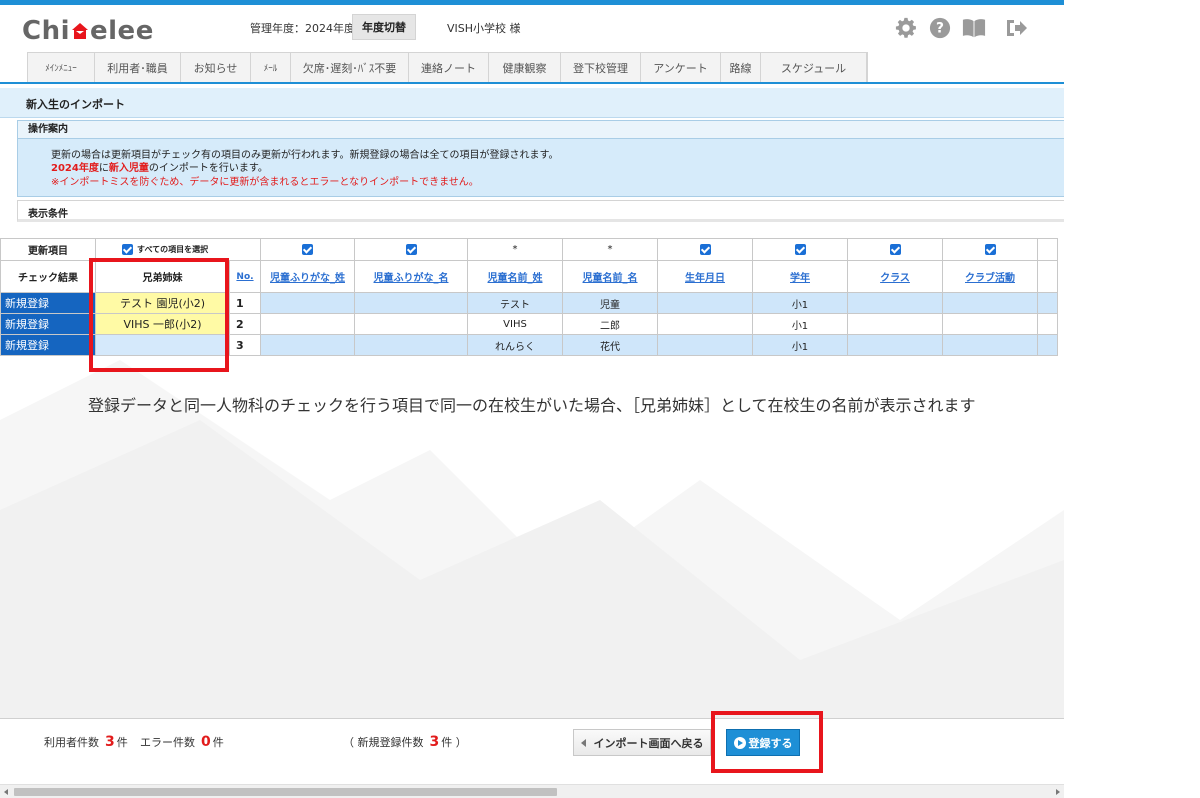  I want to click on class-cell, so click(895, 345).